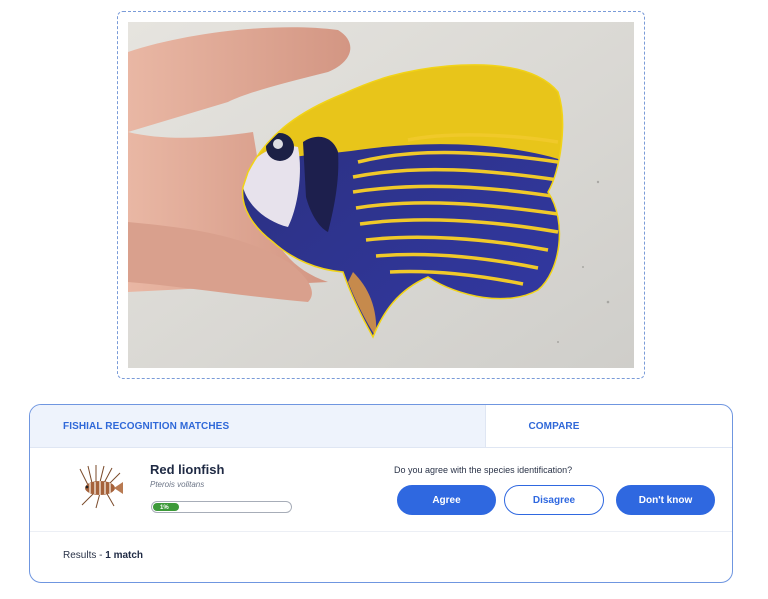 Image resolution: width=768 pixels, height=599 pixels. I want to click on species-thumbnail, so click(100, 486).